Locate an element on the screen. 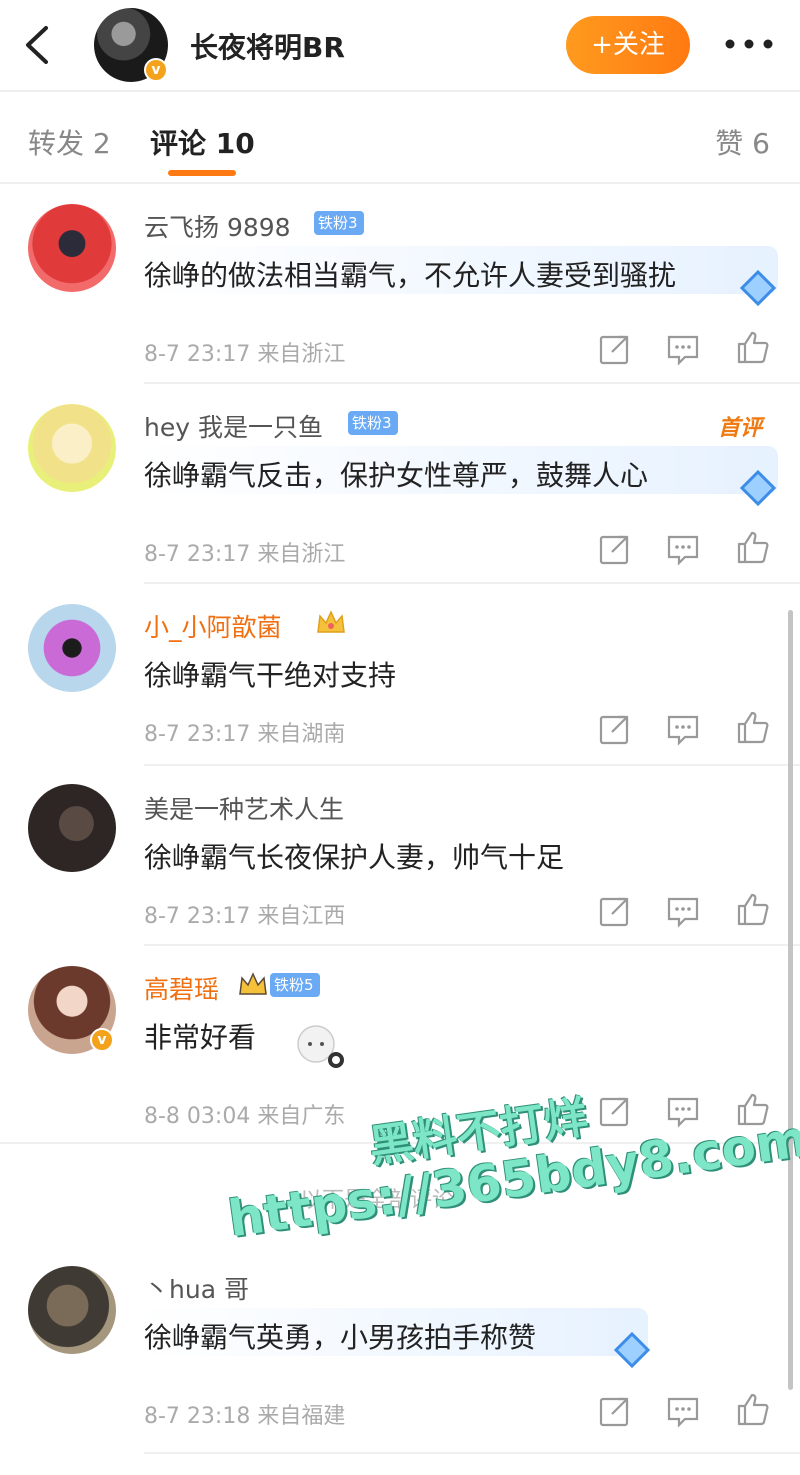 This screenshot has height=1475, width=800. top-bar: v 长夜将明BR +关注 is located at coordinates (400, 46).